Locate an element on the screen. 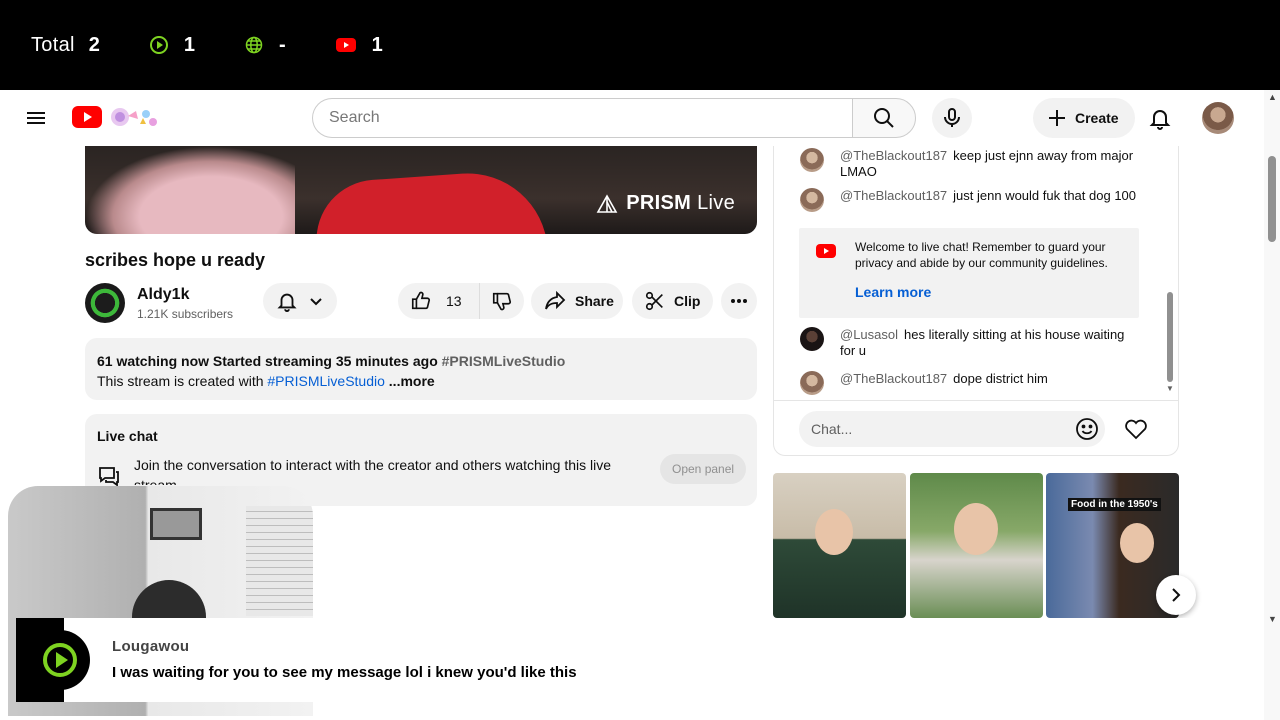 This screenshot has height=720, width=1280. channel-owner: Aldy1k 1.21K subscribers is located at coordinates (159, 303).